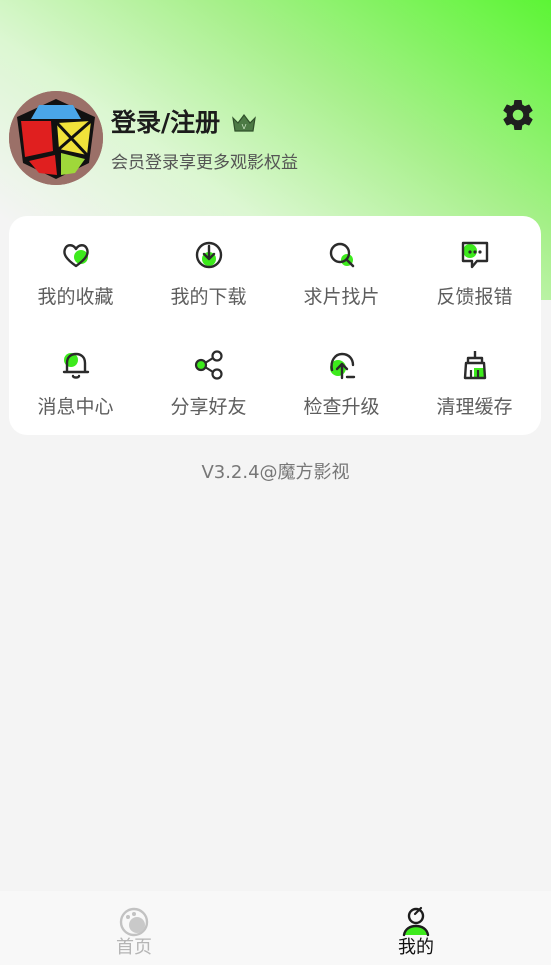 Image resolution: width=551 pixels, height=965 pixels. I want to click on home-icon, so click(134, 922).